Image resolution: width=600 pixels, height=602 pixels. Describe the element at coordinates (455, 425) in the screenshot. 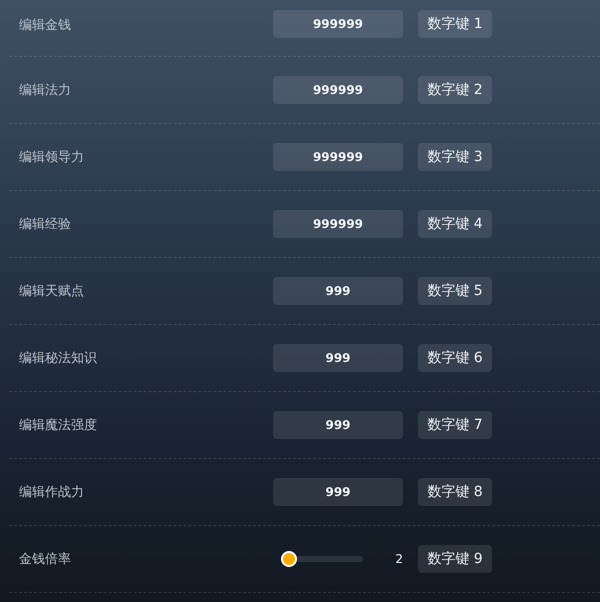

I see `hotkey-button: 数字键 7` at that location.